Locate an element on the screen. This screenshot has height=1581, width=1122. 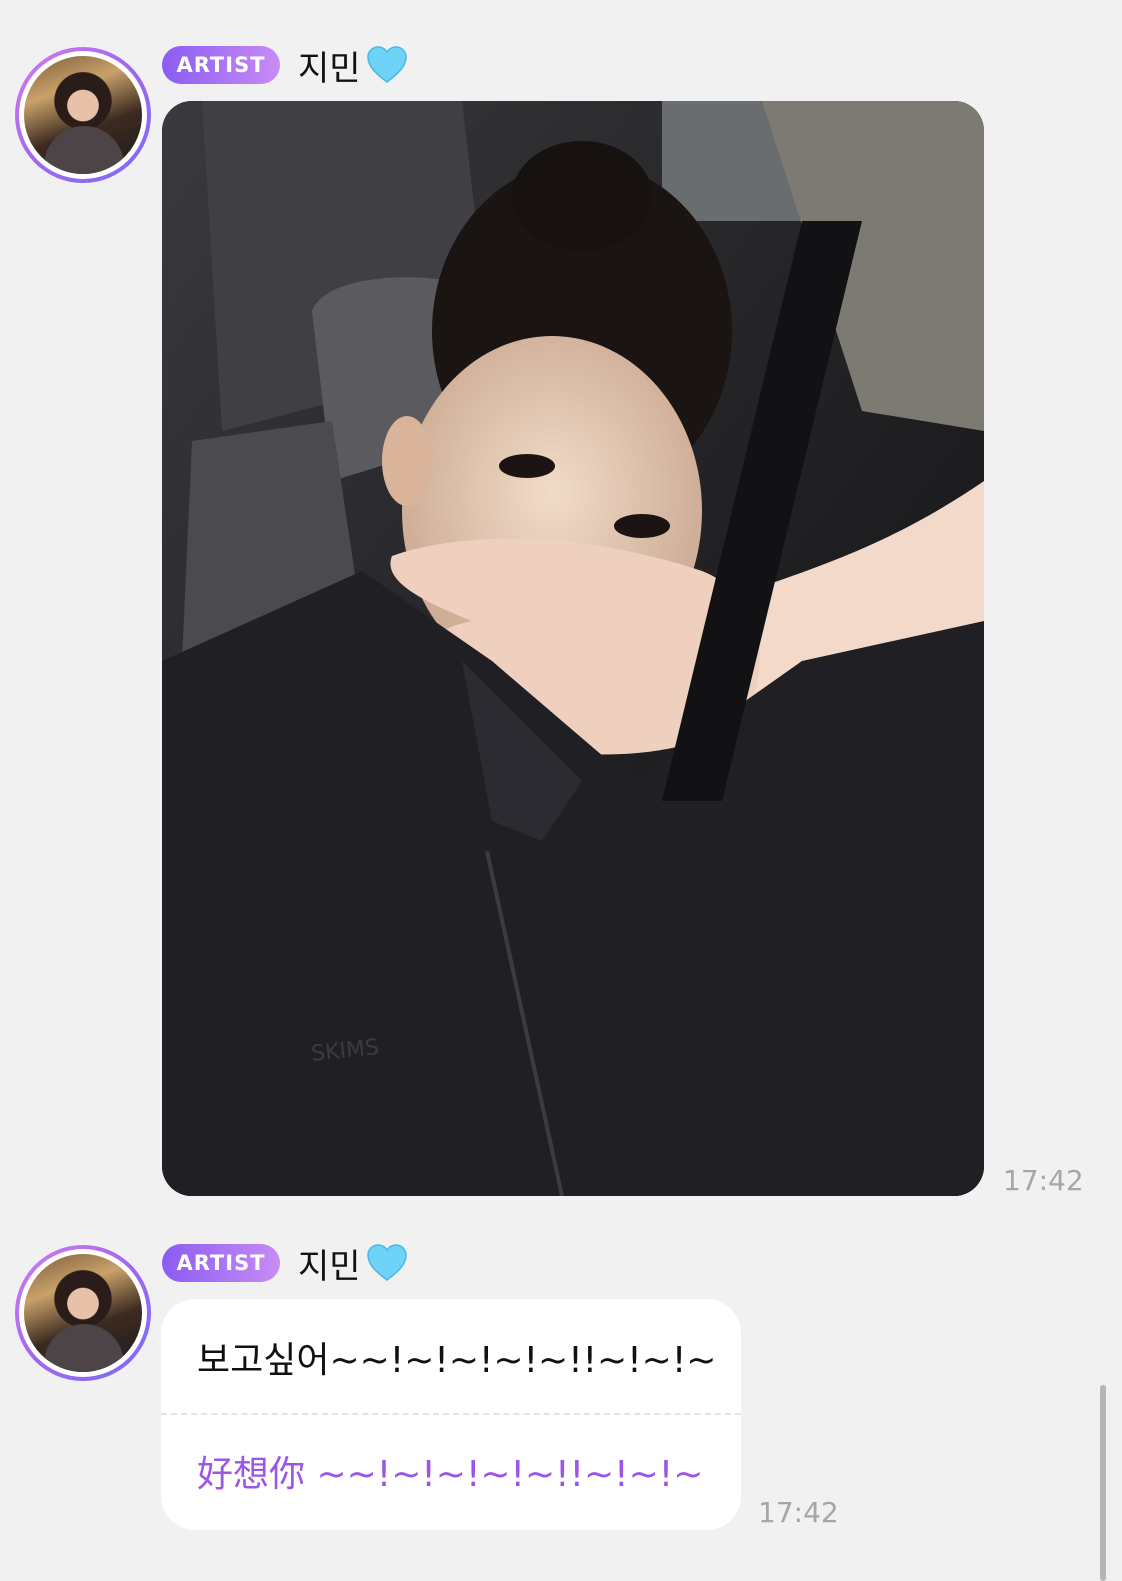
translated-message-text: 好想你 ~~!~!~!~!~!!~!~!~ is located at coordinates (450, 1474).